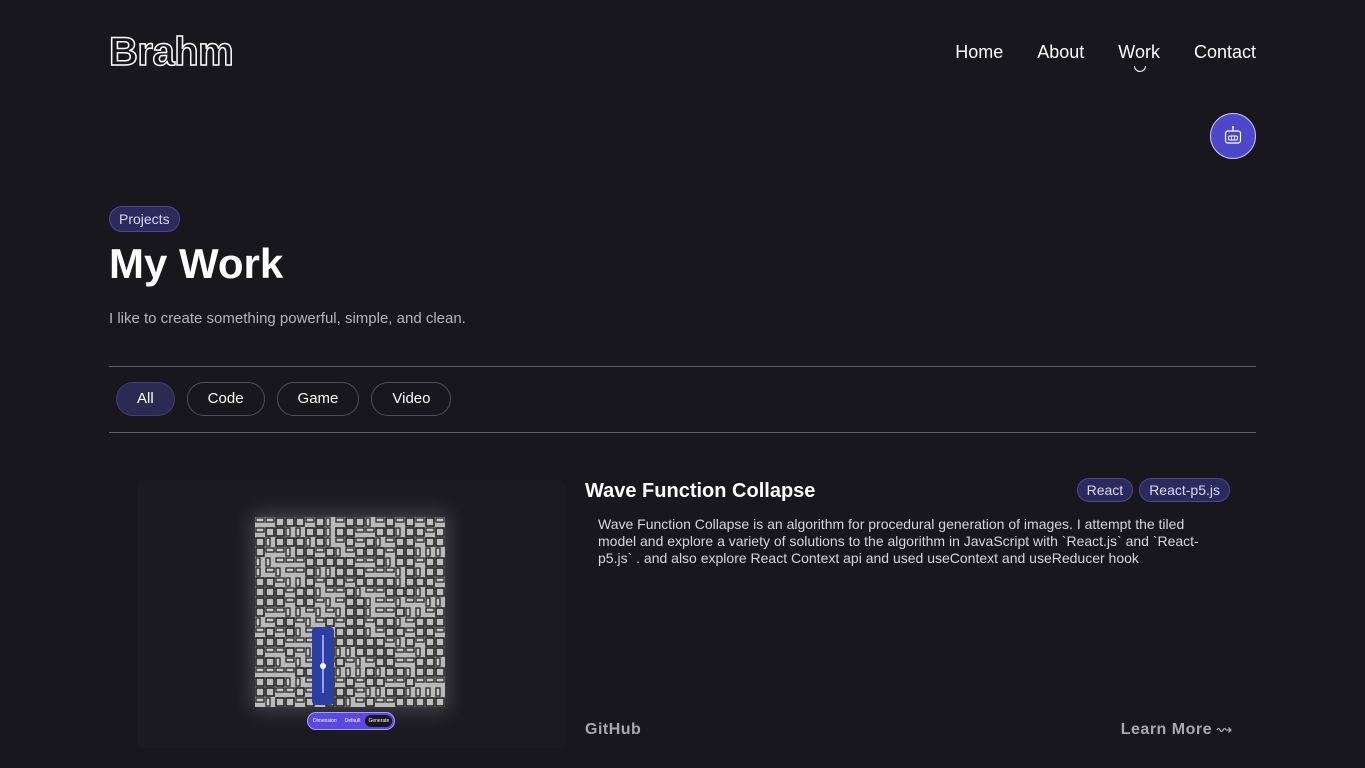  What do you see at coordinates (1060, 52) in the screenshot?
I see `nav-about: About` at bounding box center [1060, 52].